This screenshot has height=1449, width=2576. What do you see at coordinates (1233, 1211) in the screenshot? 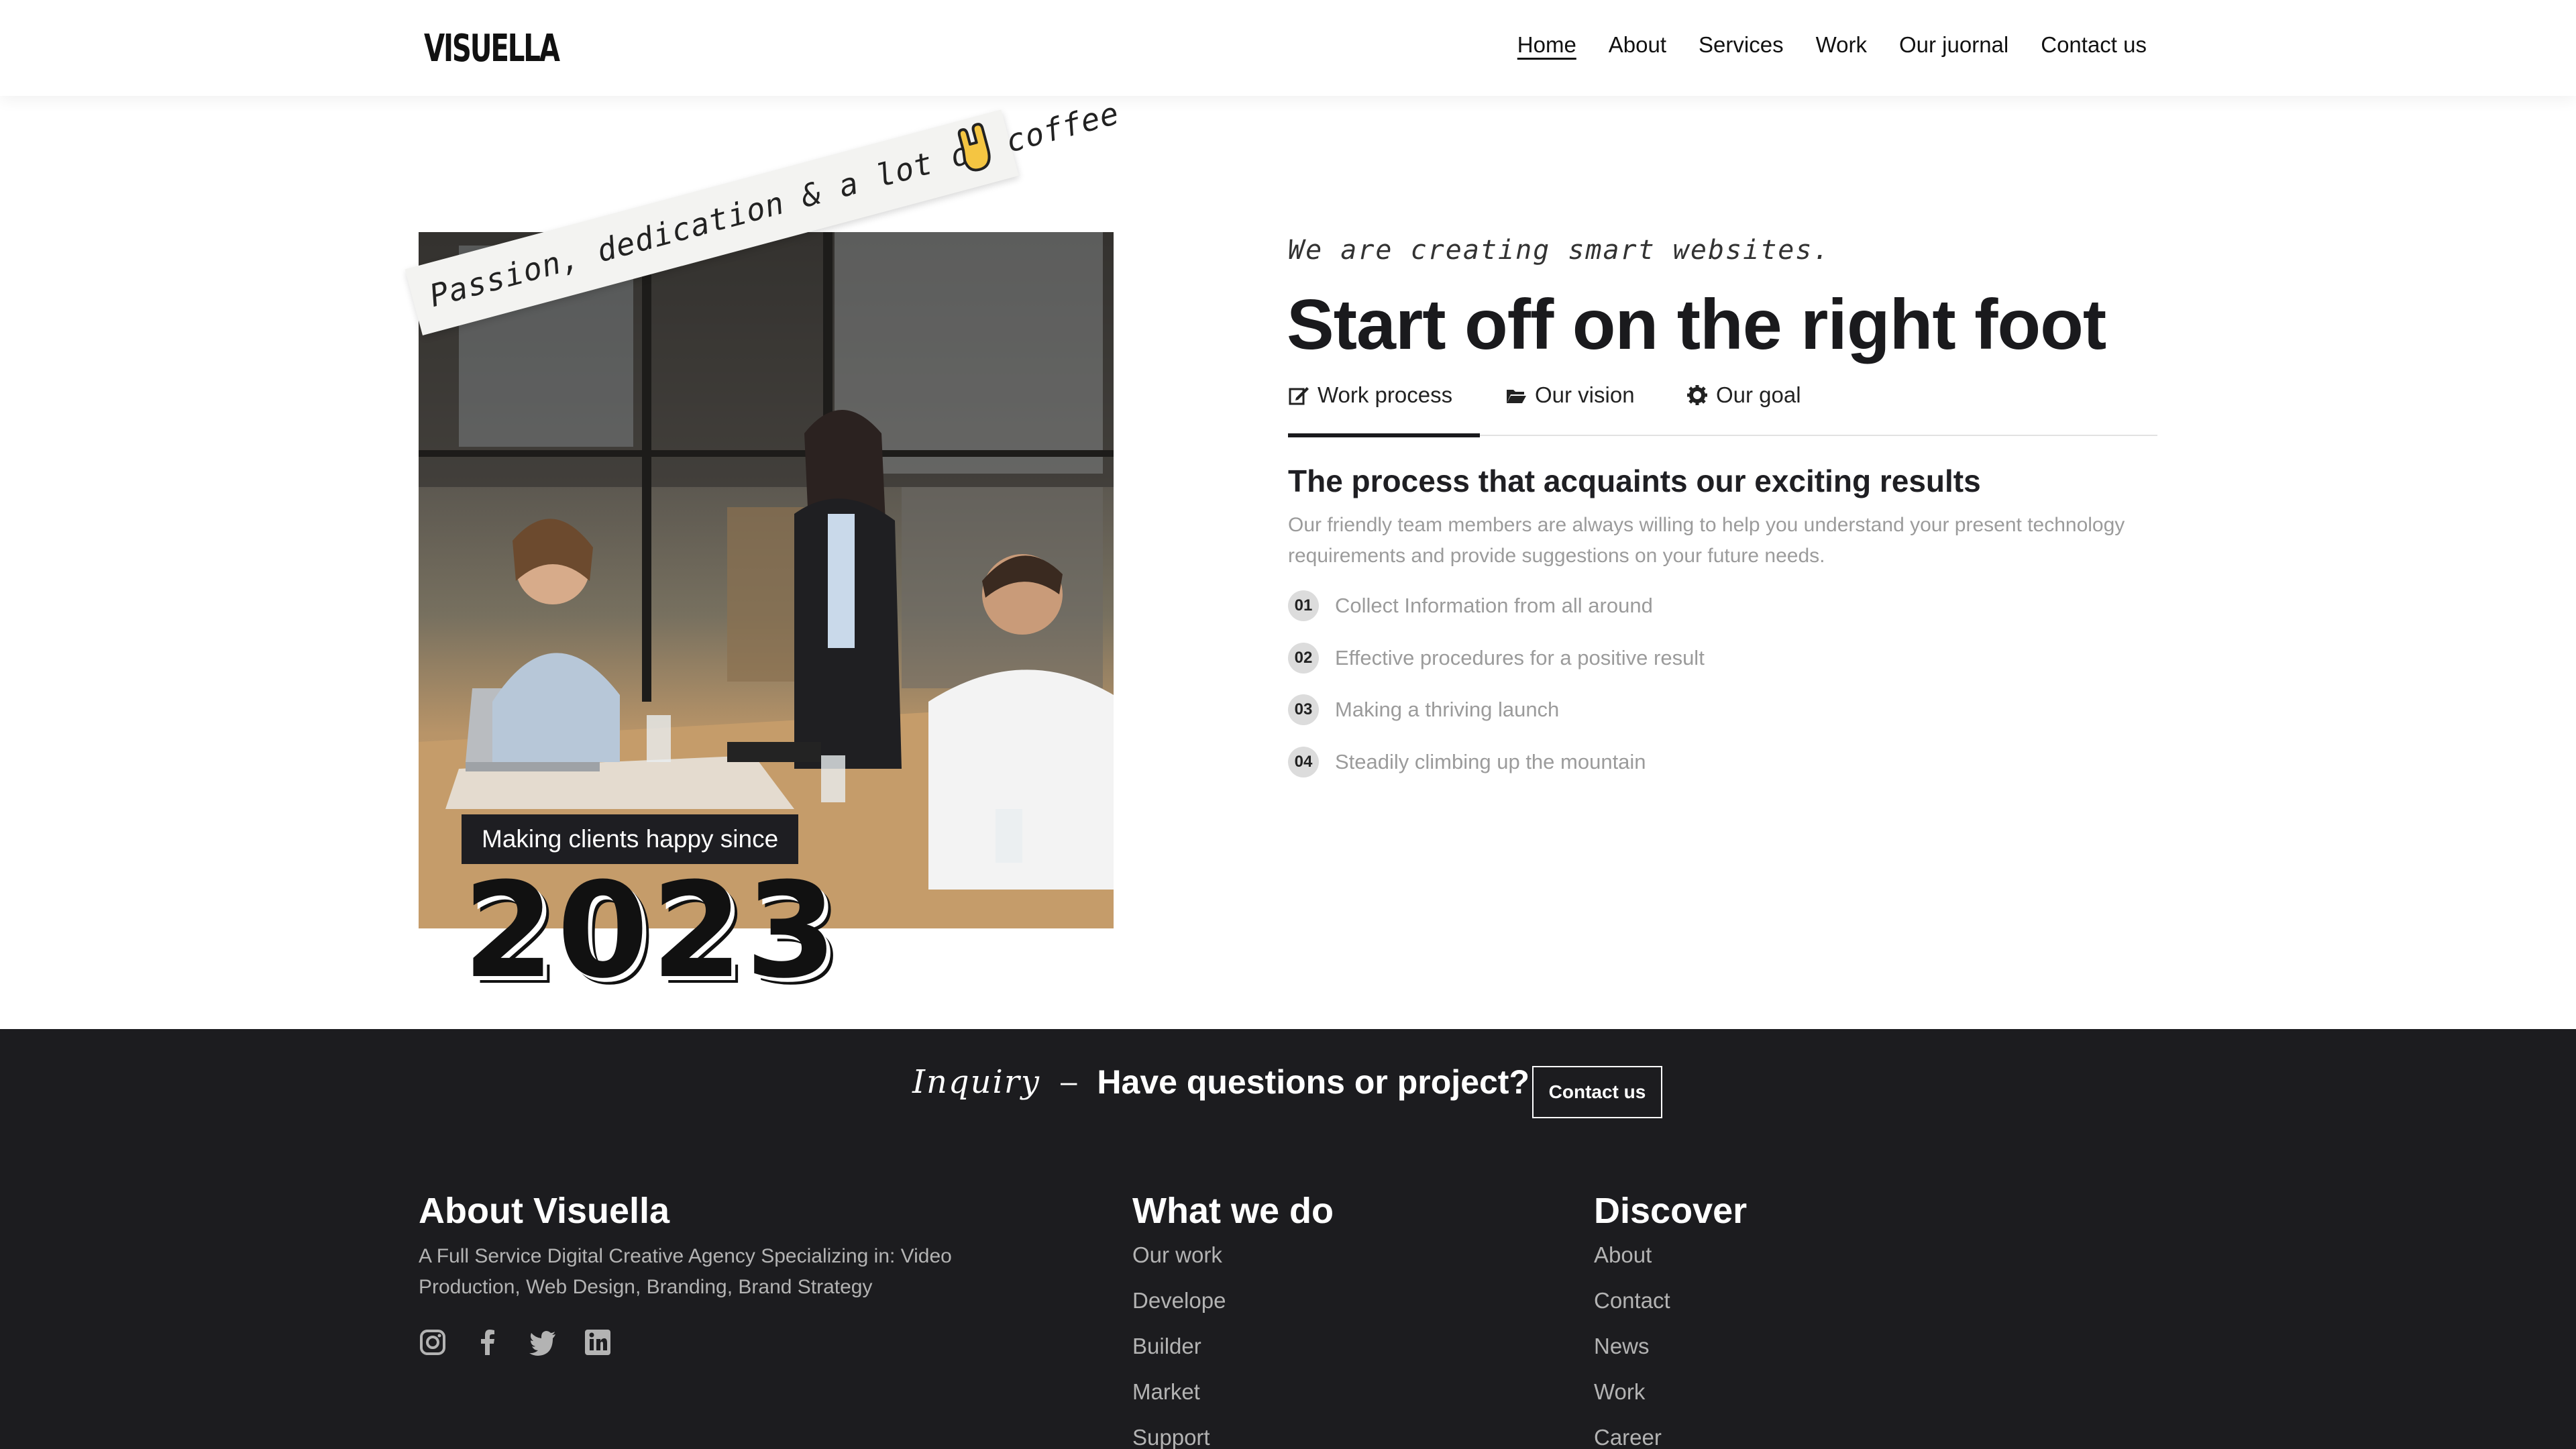
I see `what-we-do-heading: What we do` at bounding box center [1233, 1211].